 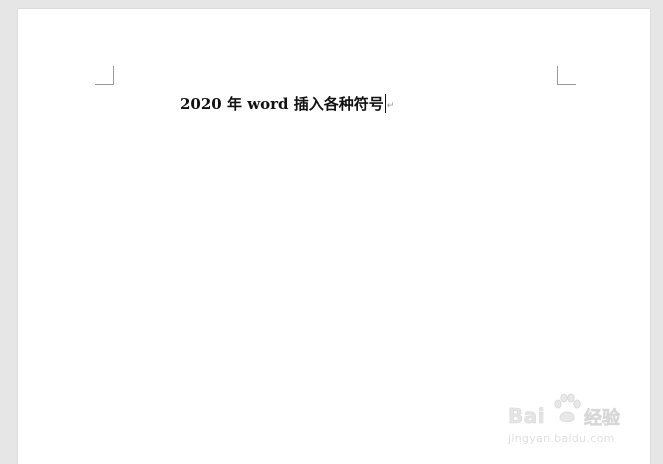 I want to click on paragraph-mark: ↵, so click(x=390, y=105).